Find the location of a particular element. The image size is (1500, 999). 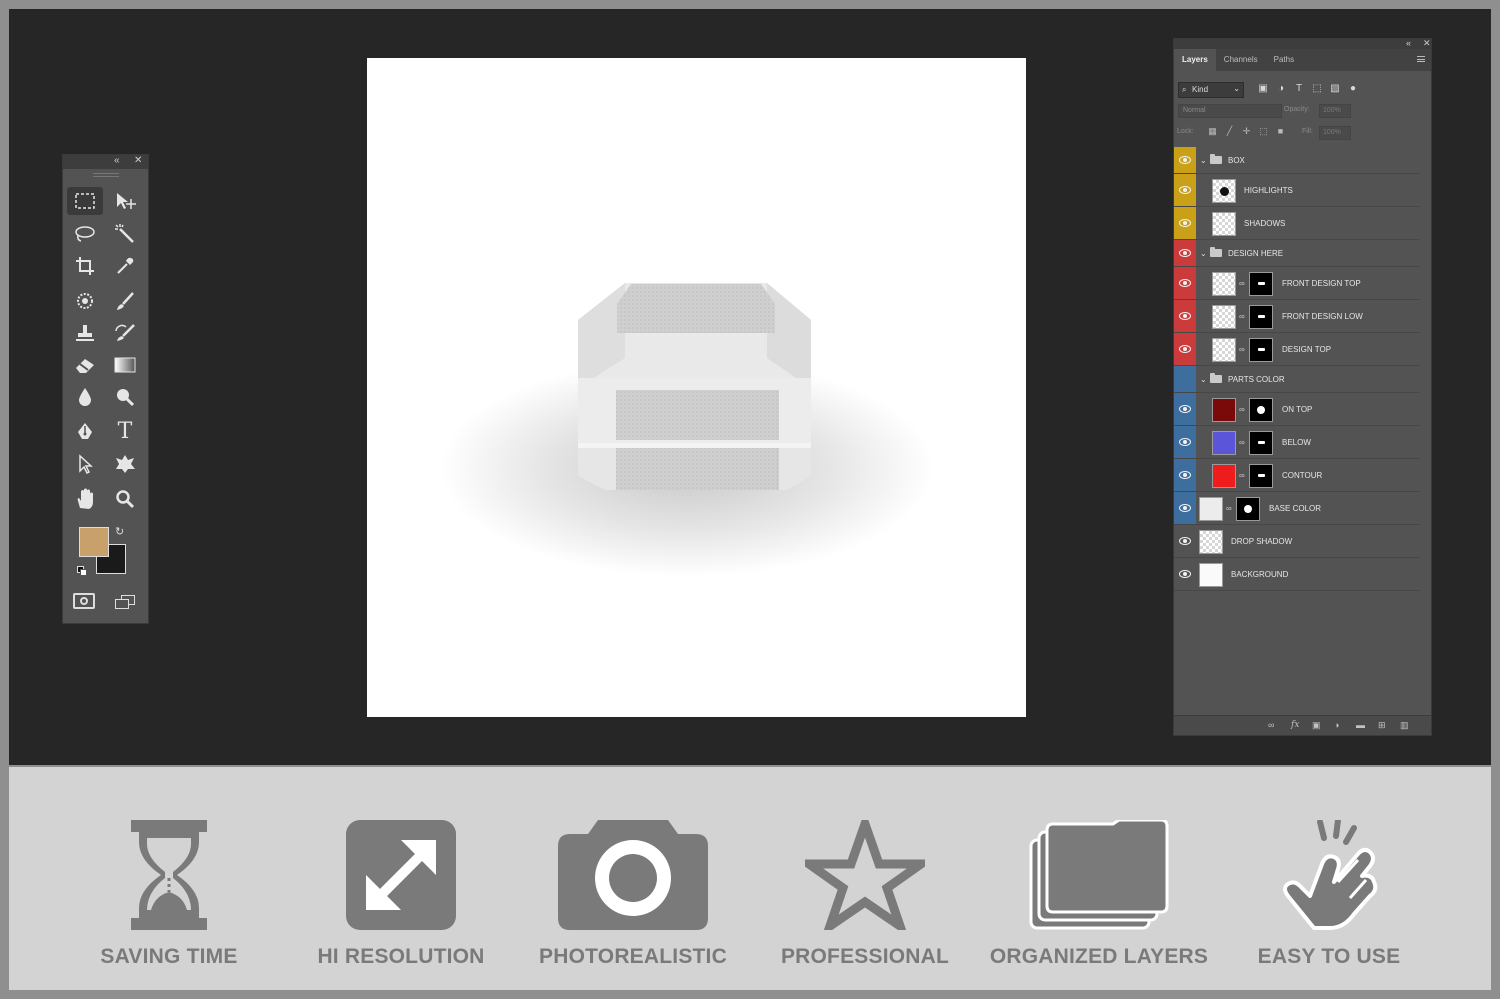

screen-mode-icon is located at coordinates (125, 602).